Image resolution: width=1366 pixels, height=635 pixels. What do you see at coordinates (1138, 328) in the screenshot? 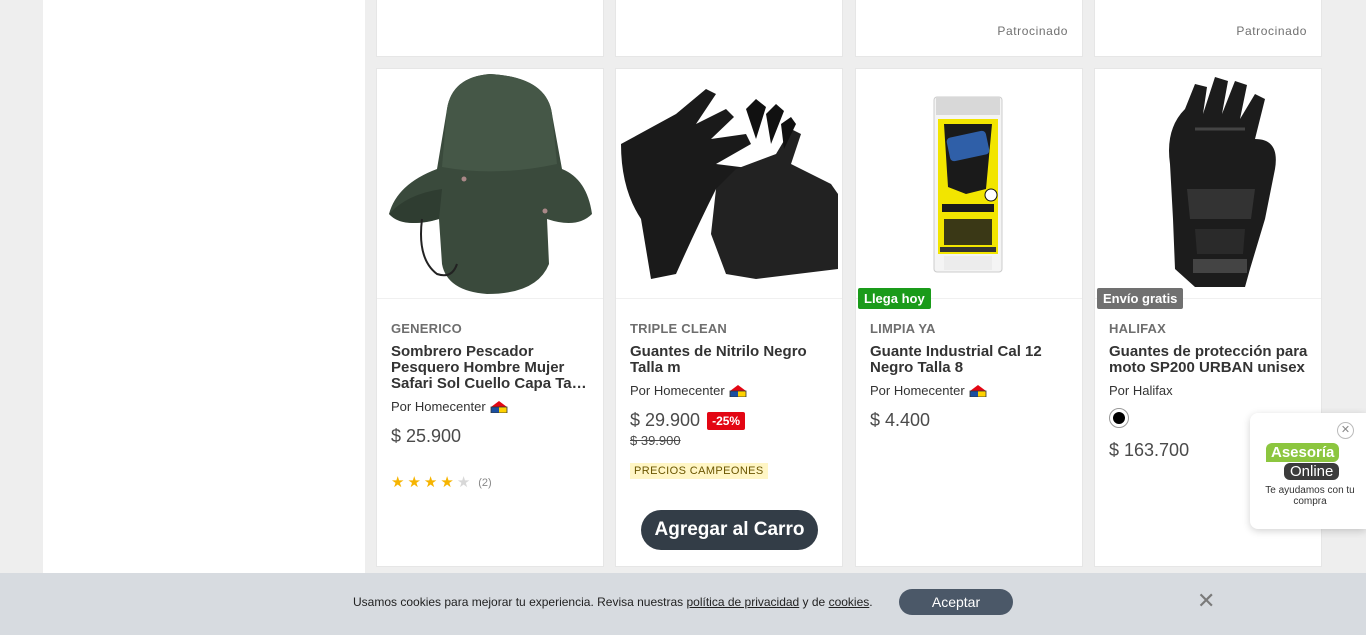
I see `product-brand: HALIFAX` at bounding box center [1138, 328].